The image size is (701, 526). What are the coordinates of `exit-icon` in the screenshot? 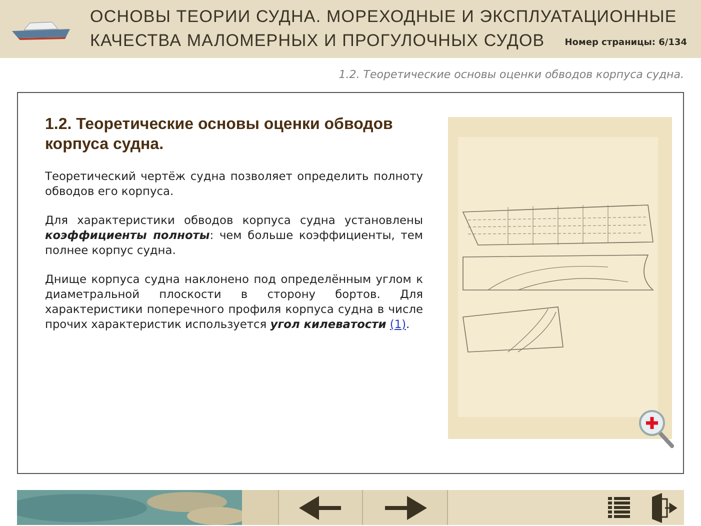 It's located at (664, 507).